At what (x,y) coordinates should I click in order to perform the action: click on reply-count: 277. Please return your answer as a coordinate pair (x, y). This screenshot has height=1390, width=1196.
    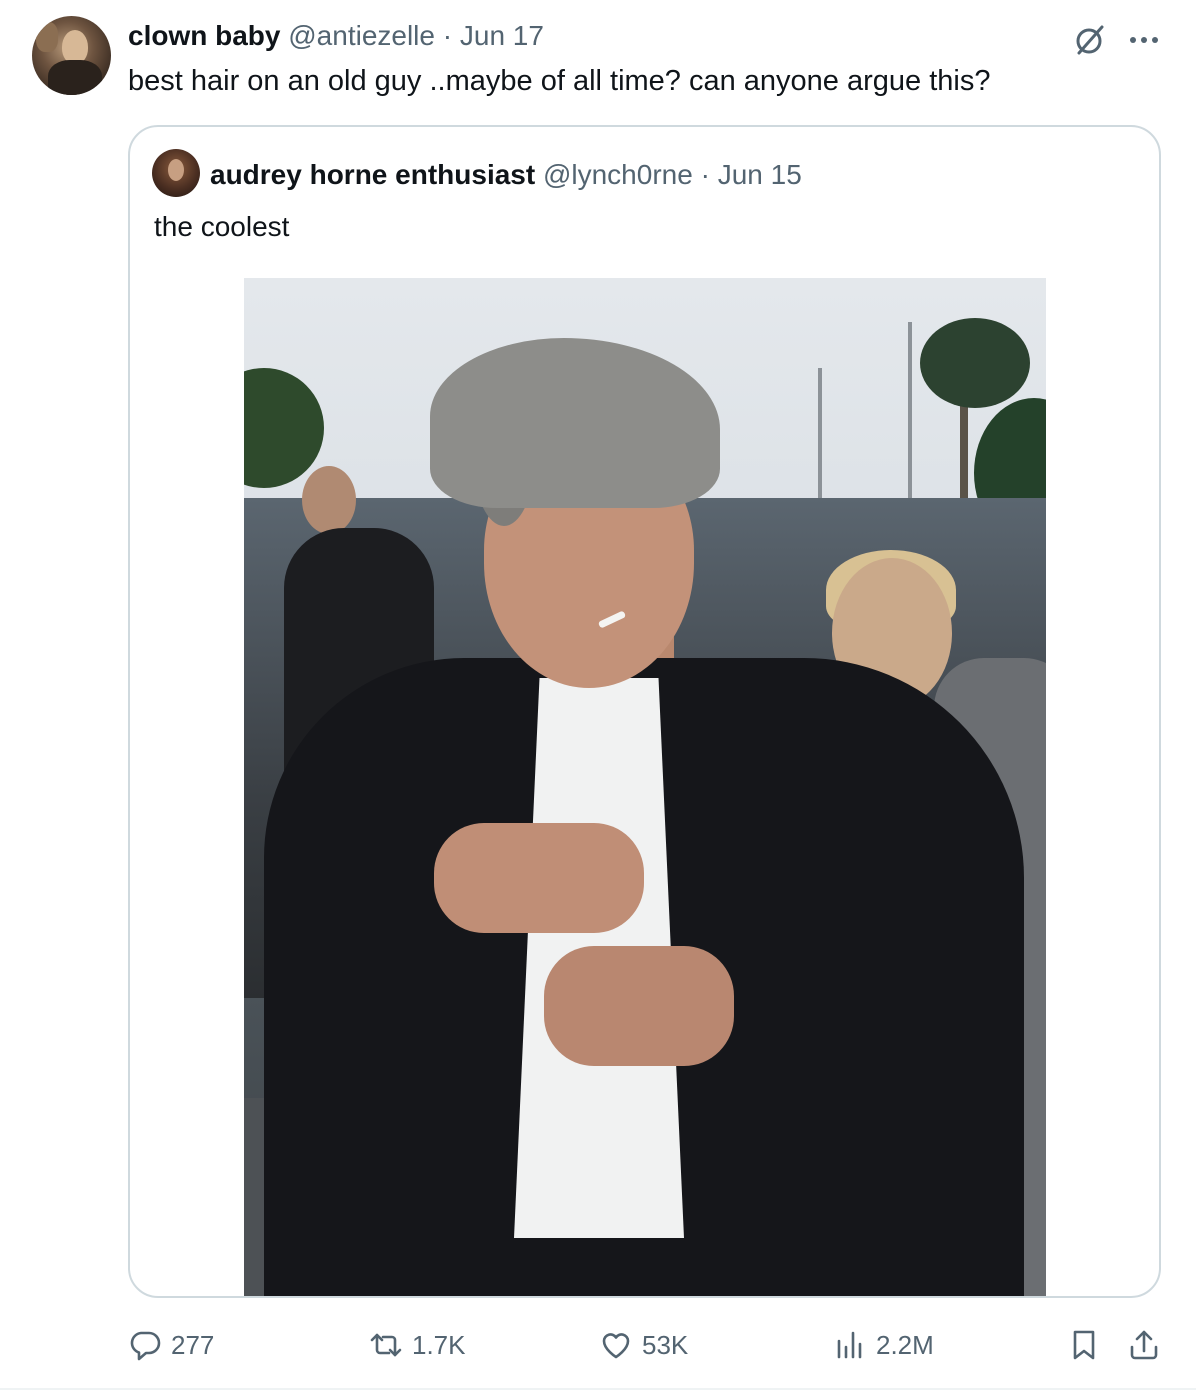
    Looking at the image, I should click on (193, 1344).